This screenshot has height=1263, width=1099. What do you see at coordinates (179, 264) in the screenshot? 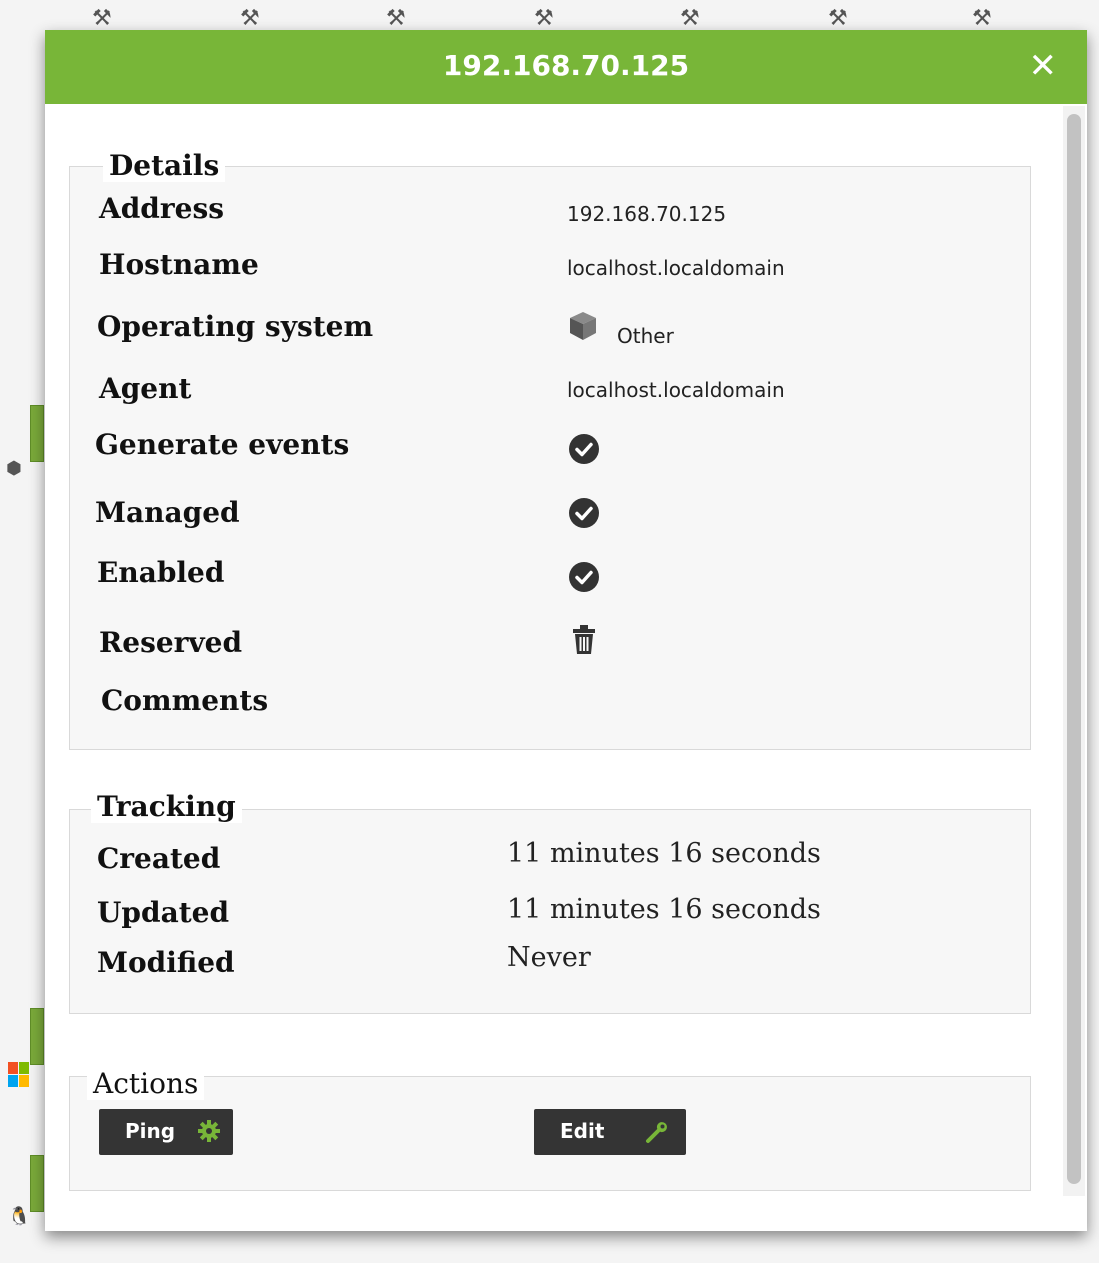
I see `hostname-label: Hostname` at bounding box center [179, 264].